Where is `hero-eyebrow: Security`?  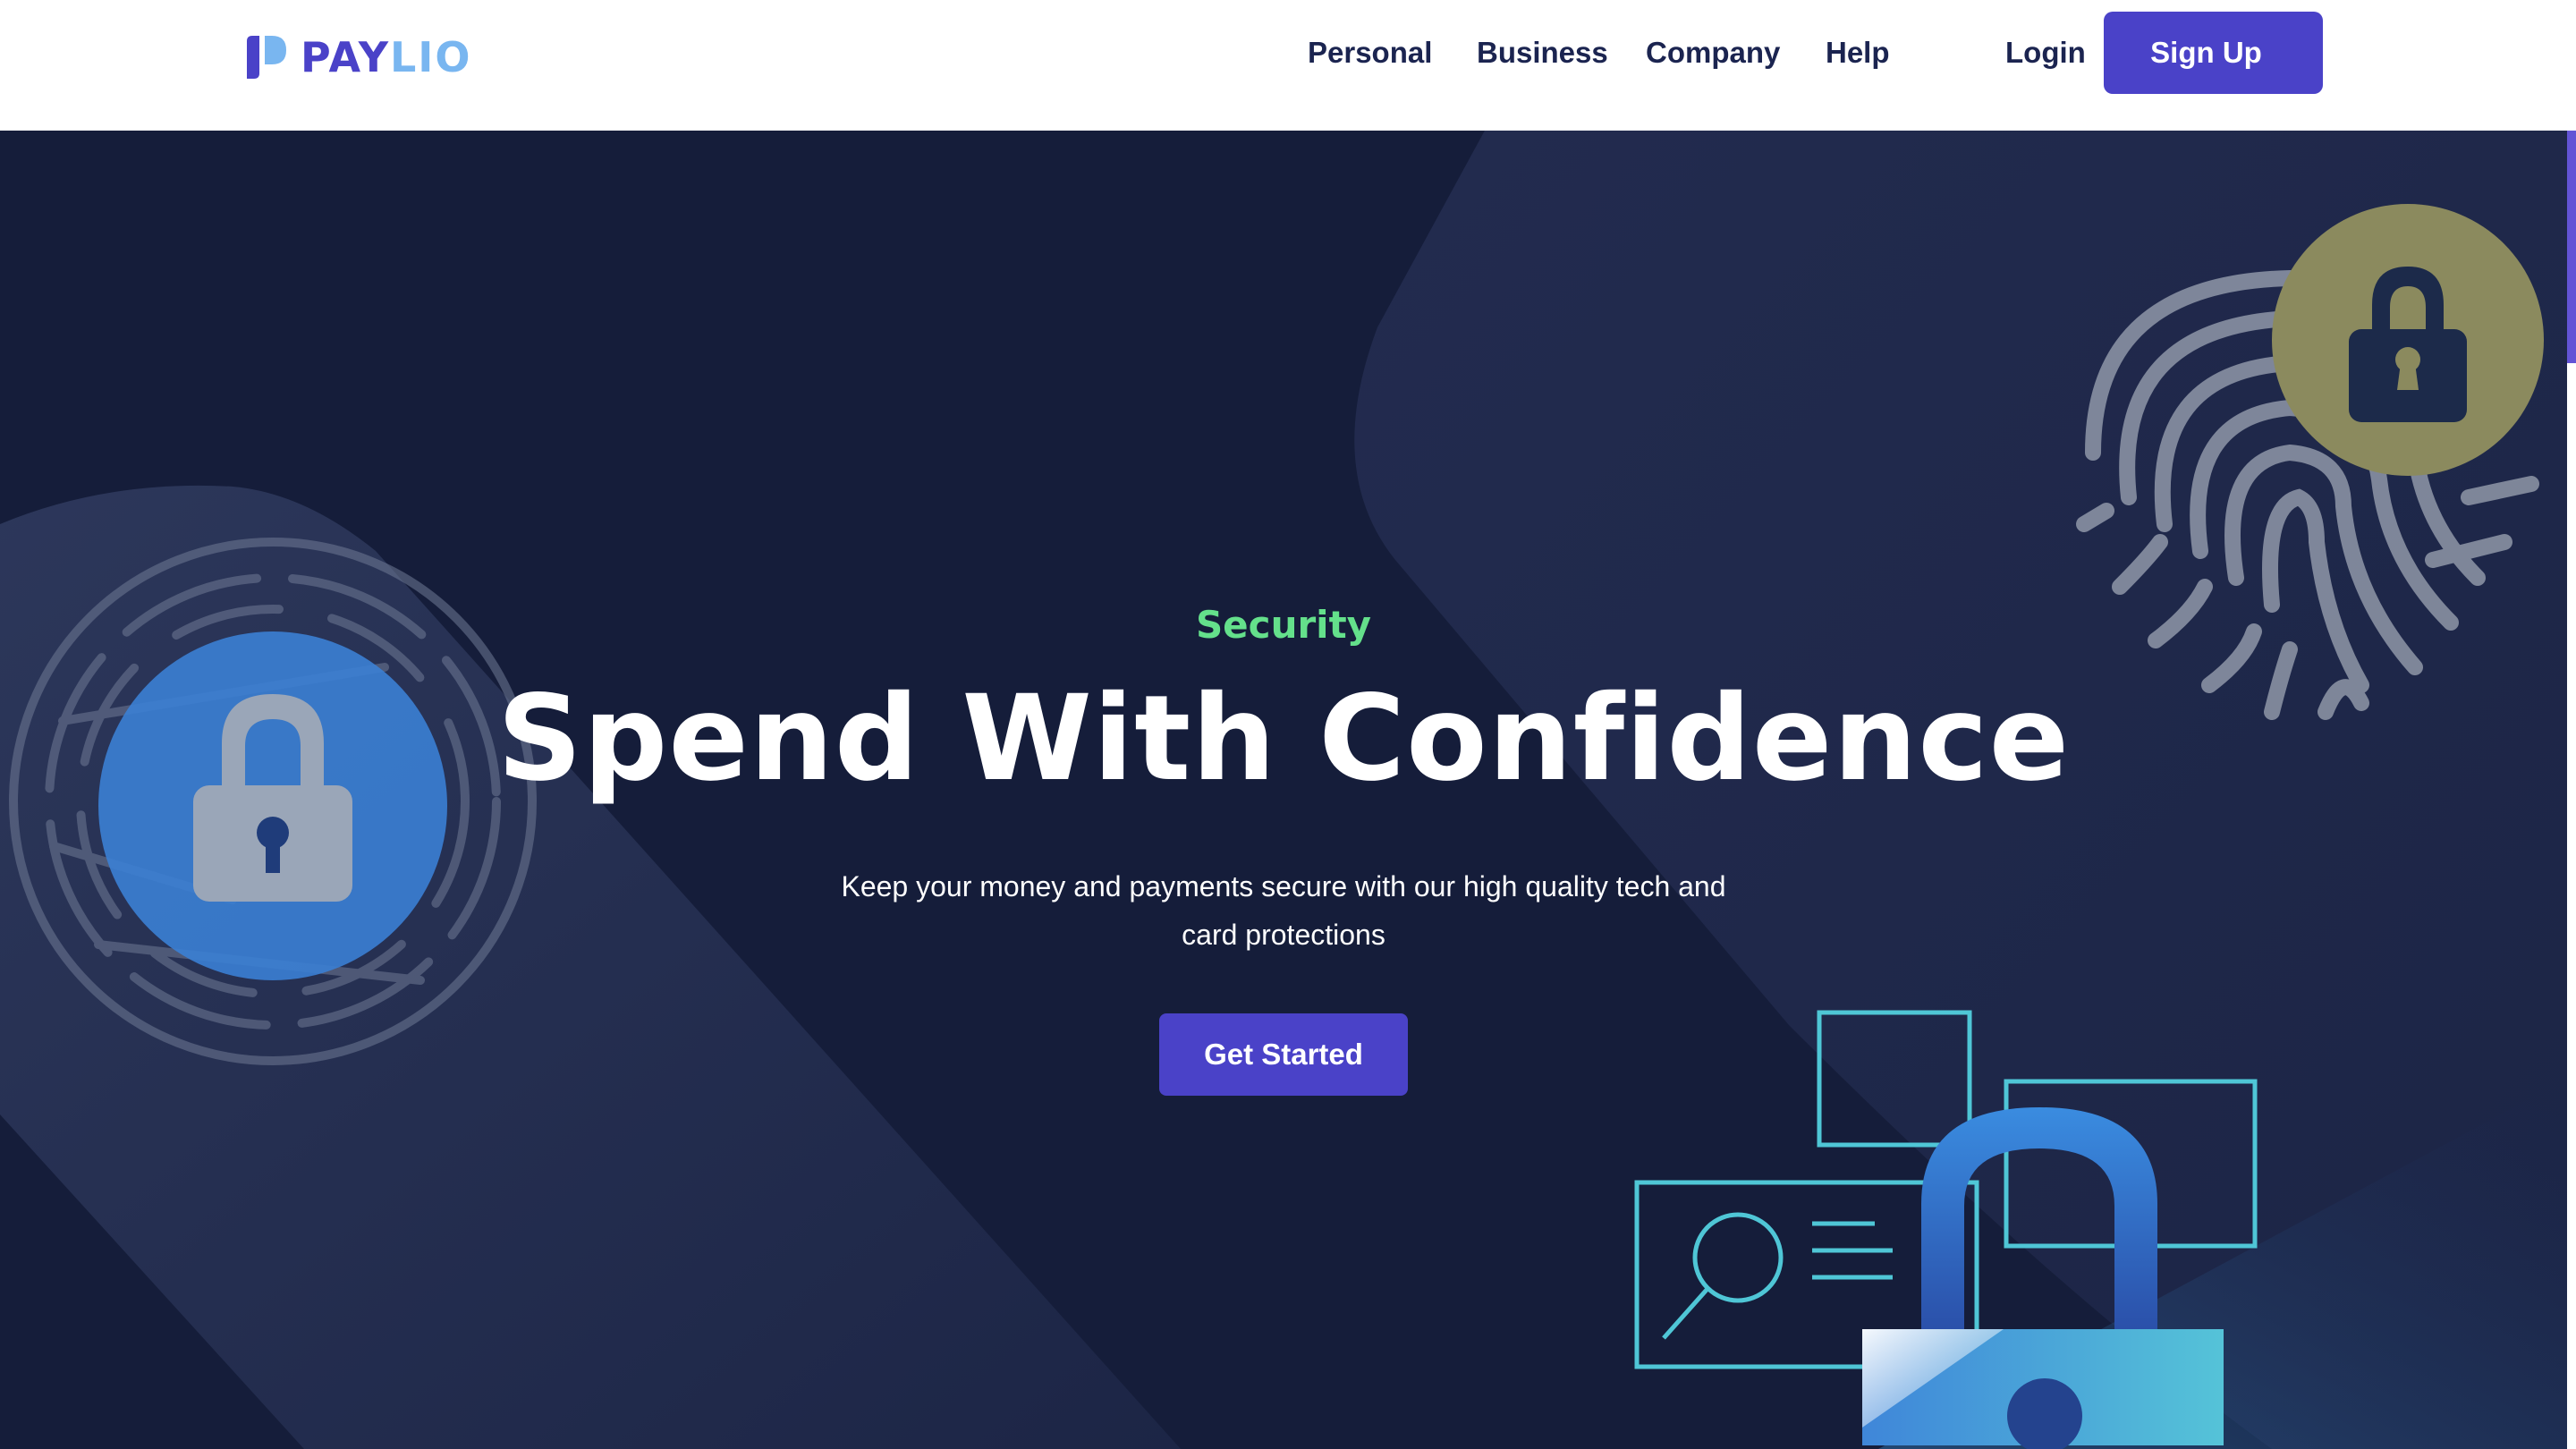 hero-eyebrow: Security is located at coordinates (1283, 625).